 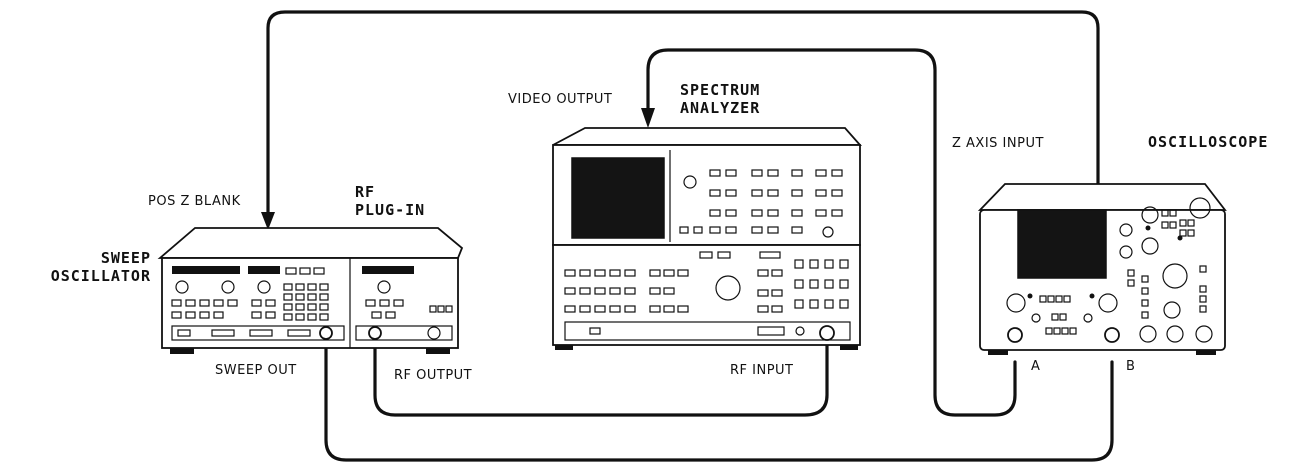 What do you see at coordinates (126, 258) in the screenshot?
I see `sweep-oscillator-label-line1: SWEEP` at bounding box center [126, 258].